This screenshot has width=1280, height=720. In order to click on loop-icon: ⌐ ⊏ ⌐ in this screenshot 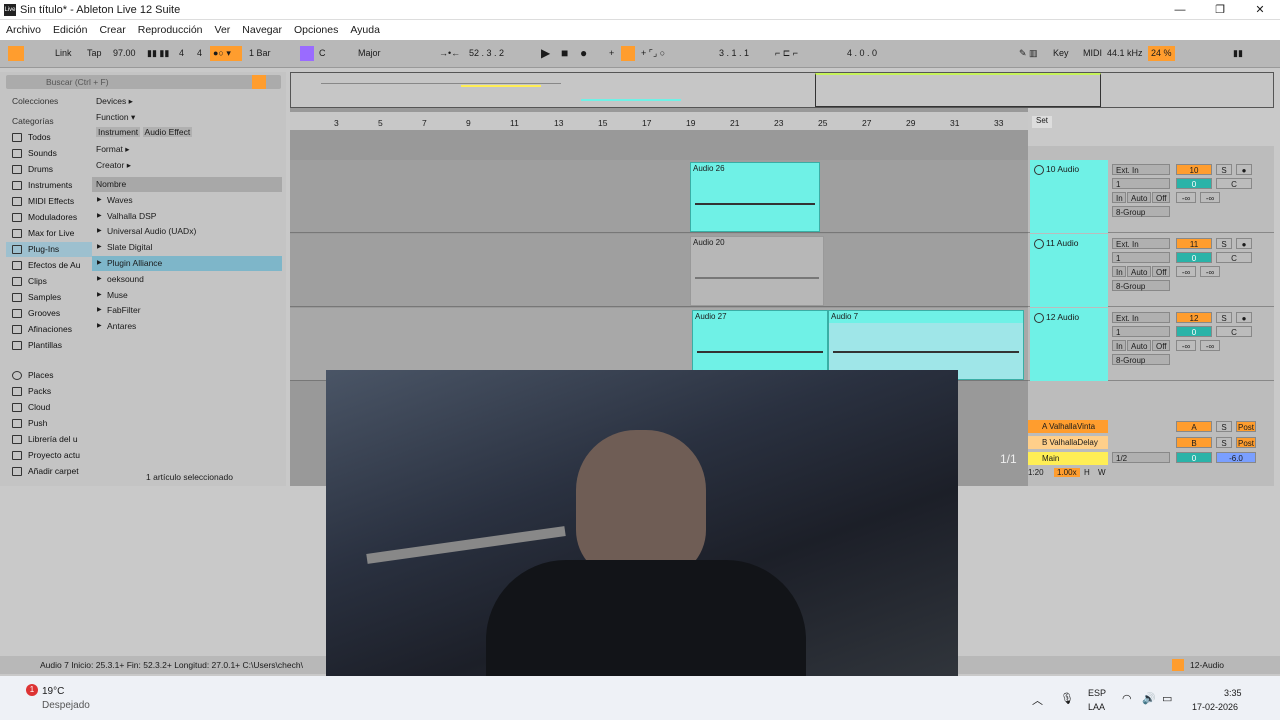, I will do `click(786, 53)`.